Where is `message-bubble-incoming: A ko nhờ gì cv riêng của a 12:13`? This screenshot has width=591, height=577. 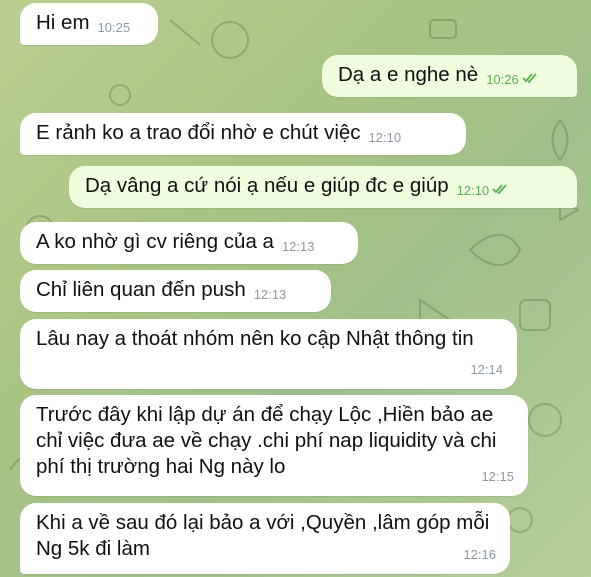 message-bubble-incoming: A ko nhờ gì cv riêng của a 12:13 is located at coordinates (189, 243).